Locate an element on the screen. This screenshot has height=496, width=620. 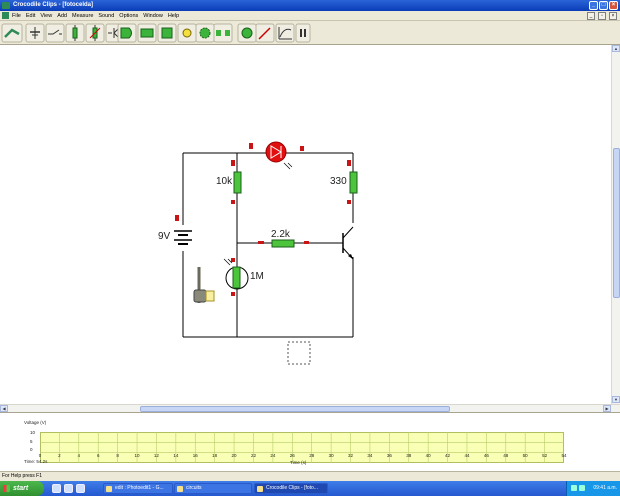
resistor-2-2k-label: 2.2k is located at coordinates (280, 234).